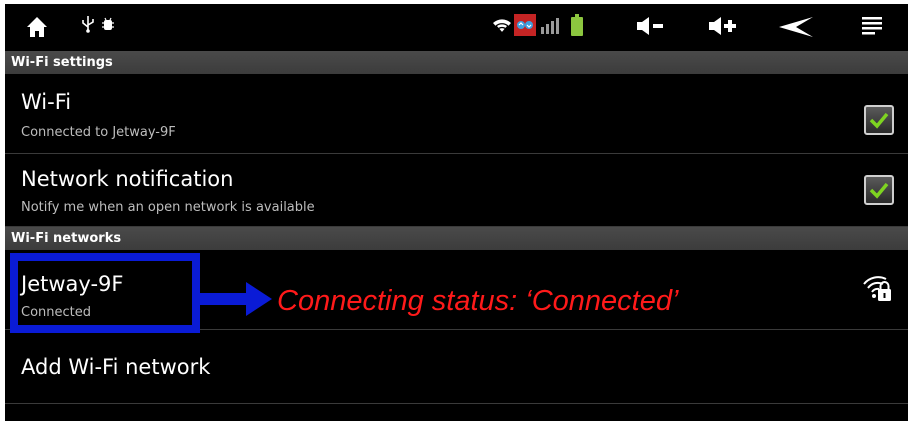 Image resolution: width=911 pixels, height=421 pixels. What do you see at coordinates (46, 102) in the screenshot?
I see `wifi-title: Wi-Fi` at bounding box center [46, 102].